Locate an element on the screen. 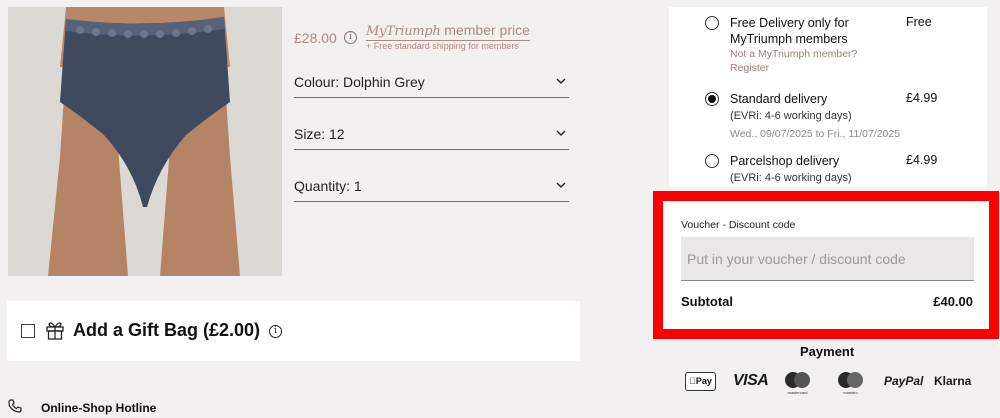 The image size is (1000, 418). paypal-icon: PayPal is located at coordinates (904, 381).